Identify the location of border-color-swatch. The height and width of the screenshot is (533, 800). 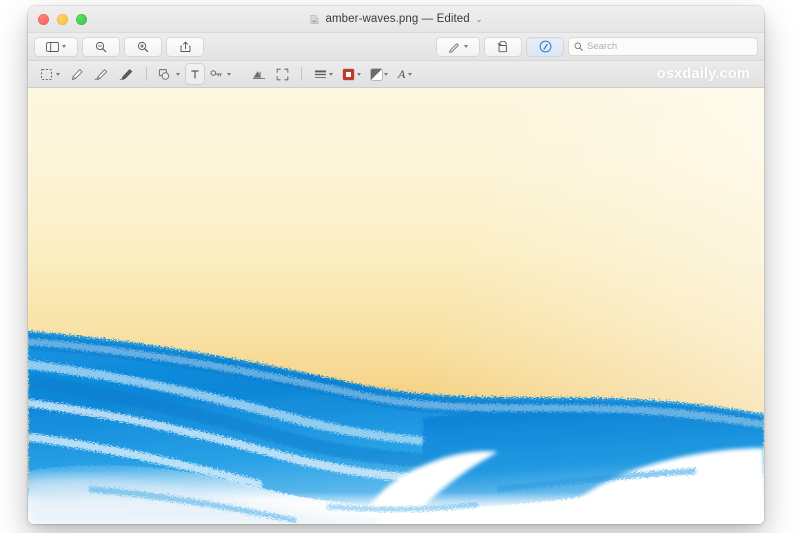
(348, 74).